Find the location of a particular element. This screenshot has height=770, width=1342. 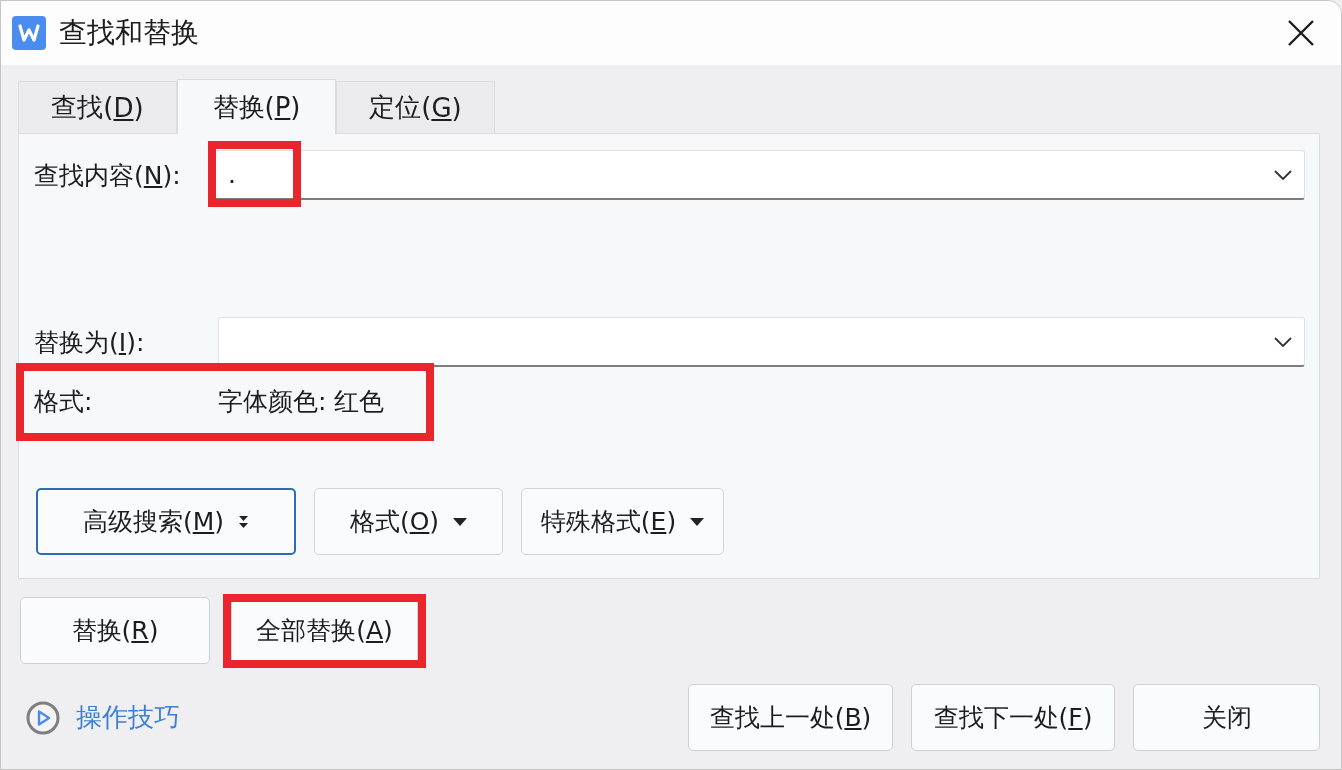

tab: 查找(D) is located at coordinates (97, 107).